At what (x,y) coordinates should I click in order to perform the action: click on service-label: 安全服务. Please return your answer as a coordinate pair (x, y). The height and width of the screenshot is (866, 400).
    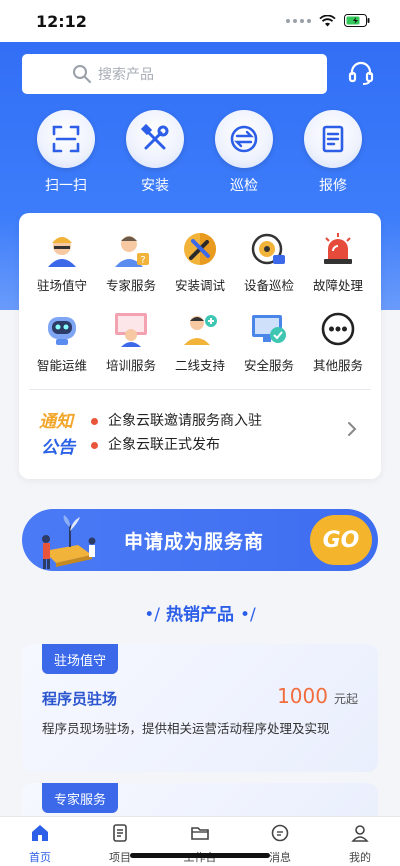
    Looking at the image, I should click on (268, 365).